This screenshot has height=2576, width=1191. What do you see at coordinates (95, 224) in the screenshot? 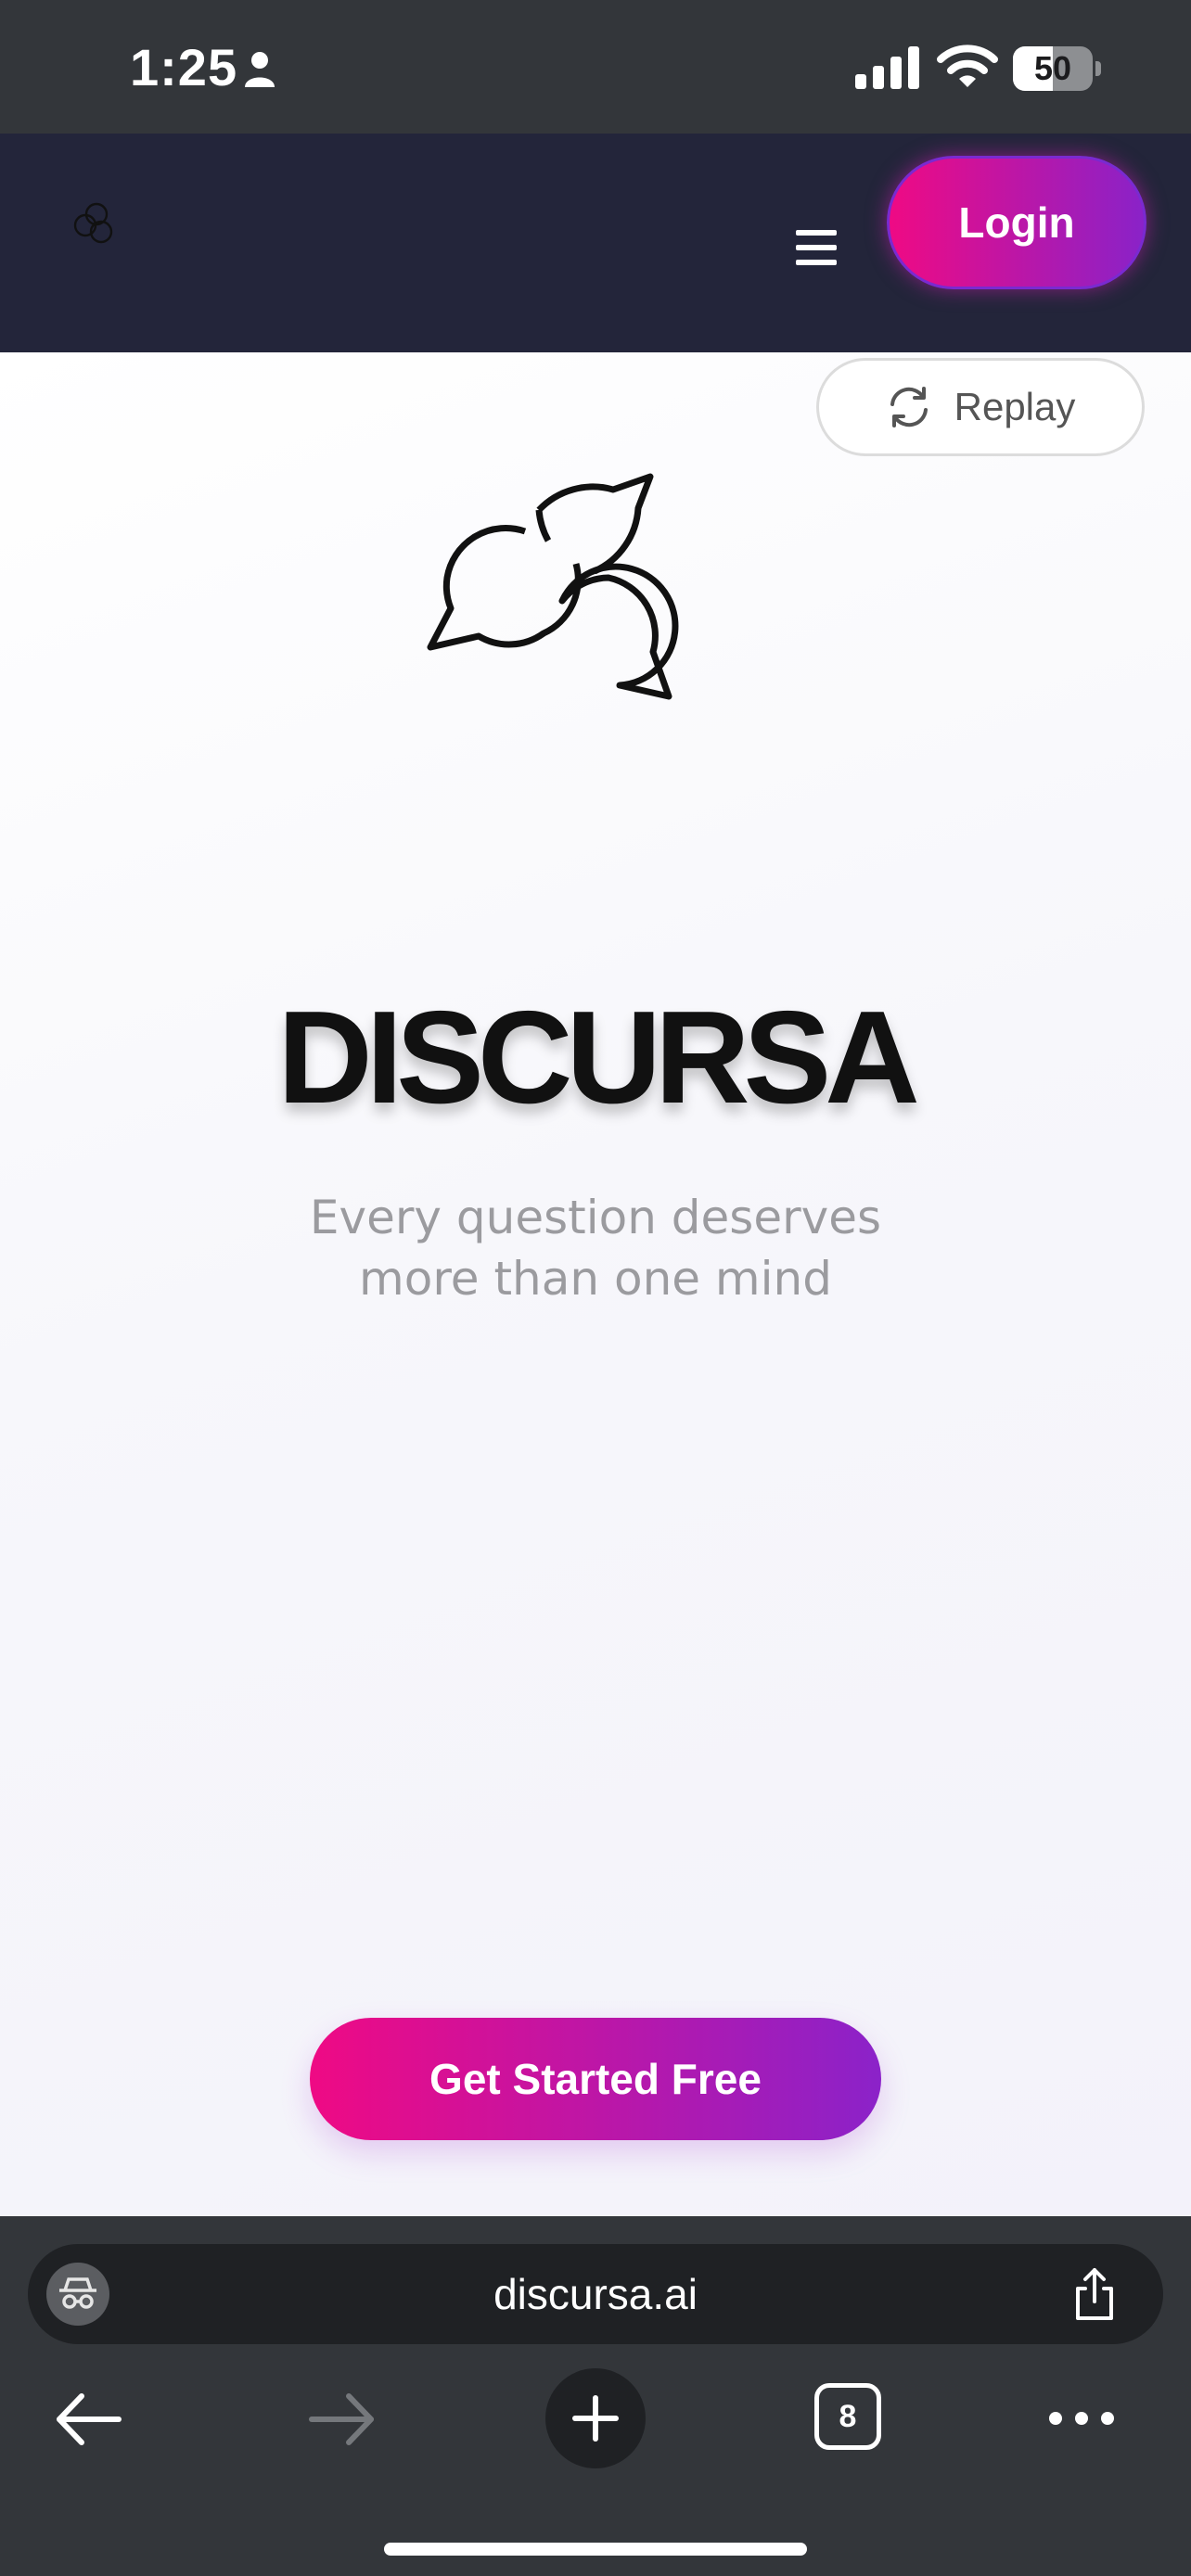
I see `logo-icon` at bounding box center [95, 224].